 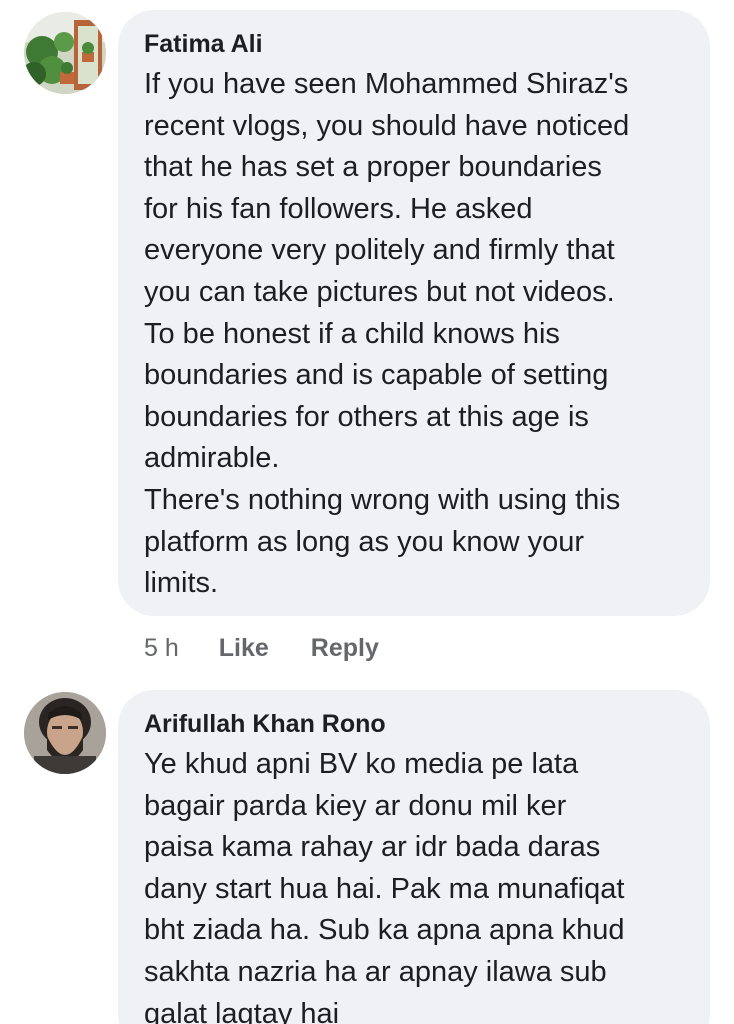 What do you see at coordinates (414, 724) in the screenshot?
I see `comment-author: Arifullah Khan Rono` at bounding box center [414, 724].